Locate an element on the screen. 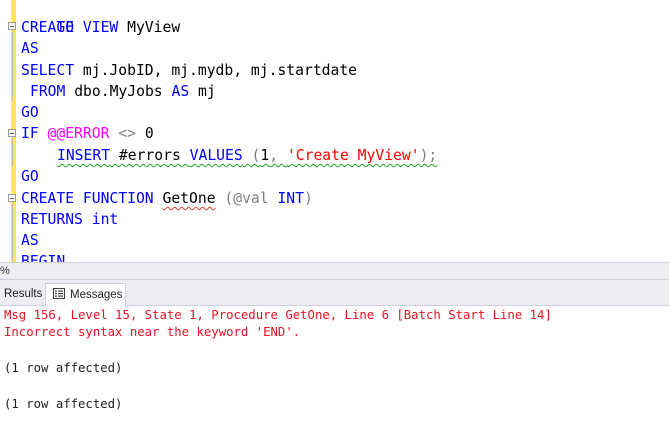 Image resolution: width=669 pixels, height=423 pixels. keyword: INT is located at coordinates (290, 198).